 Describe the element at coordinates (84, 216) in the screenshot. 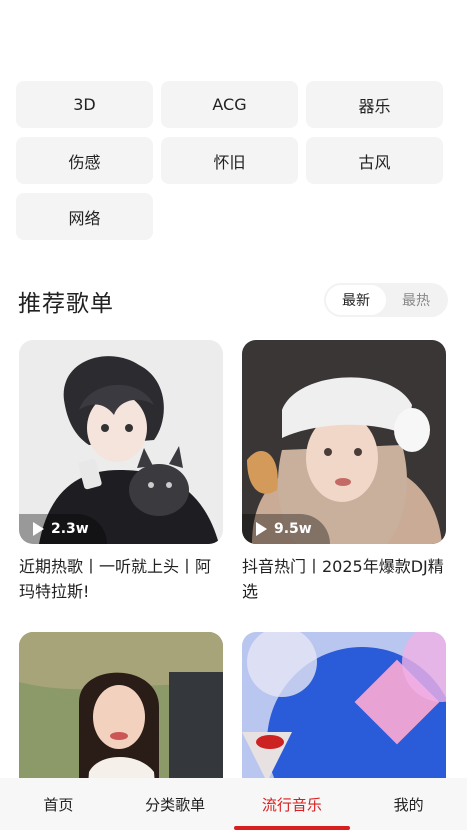

I see `tag-internet: 网络` at that location.